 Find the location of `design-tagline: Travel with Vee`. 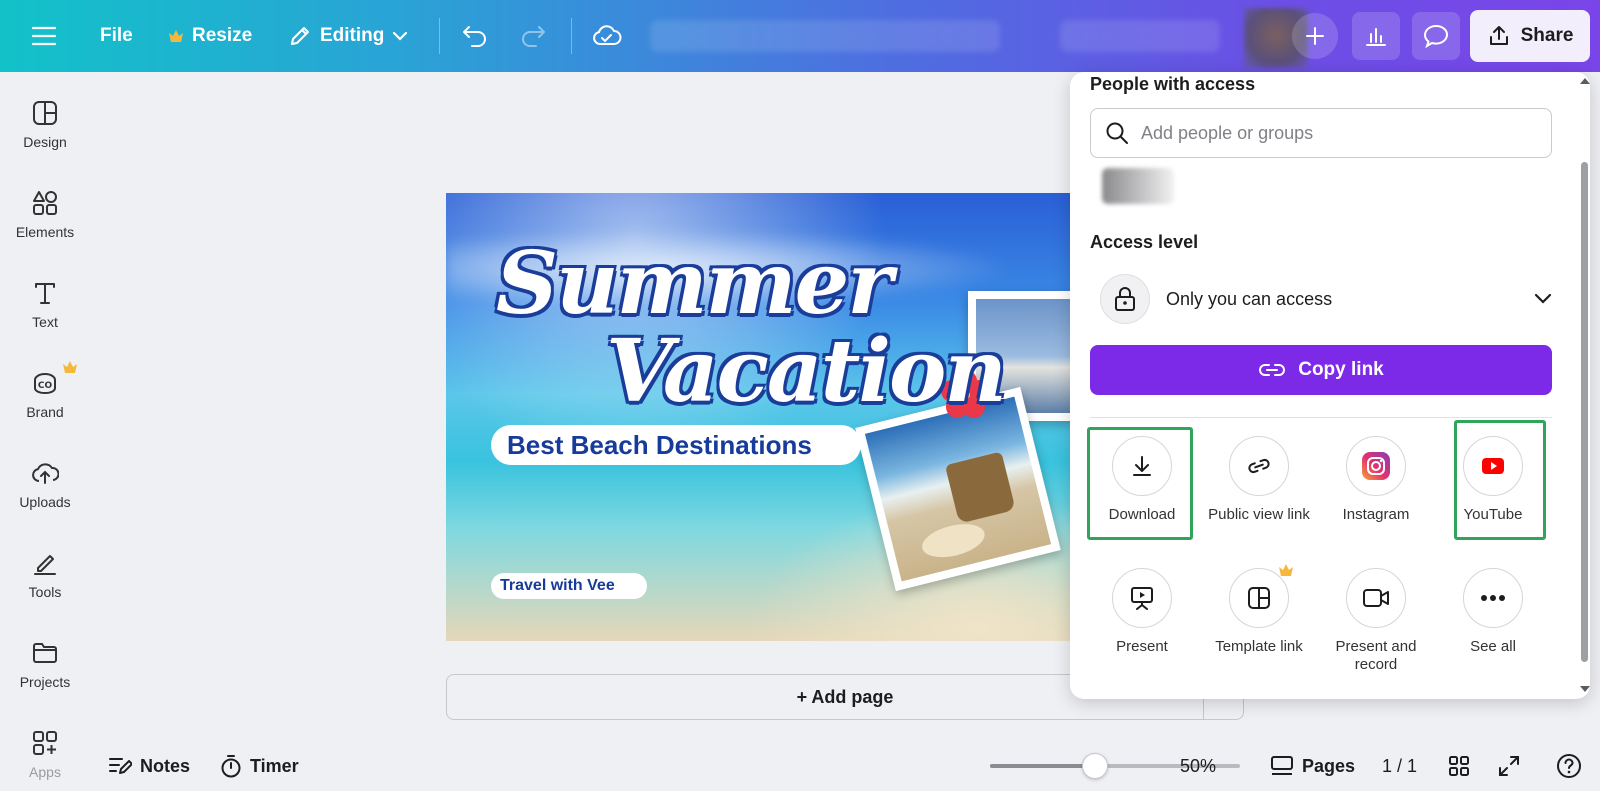

design-tagline: Travel with Vee is located at coordinates (569, 586).